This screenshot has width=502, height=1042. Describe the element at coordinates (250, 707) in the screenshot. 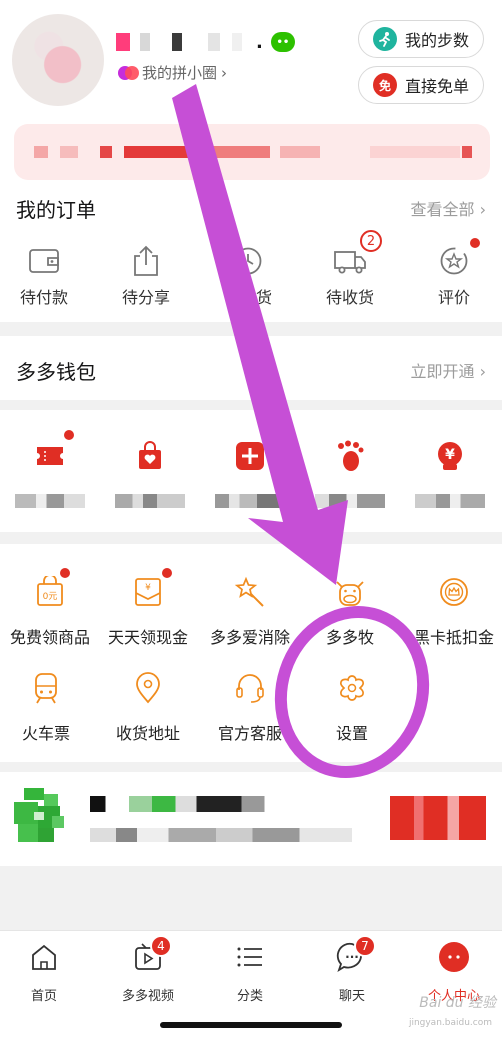

I see `customer-service-tool: 官方客服` at that location.